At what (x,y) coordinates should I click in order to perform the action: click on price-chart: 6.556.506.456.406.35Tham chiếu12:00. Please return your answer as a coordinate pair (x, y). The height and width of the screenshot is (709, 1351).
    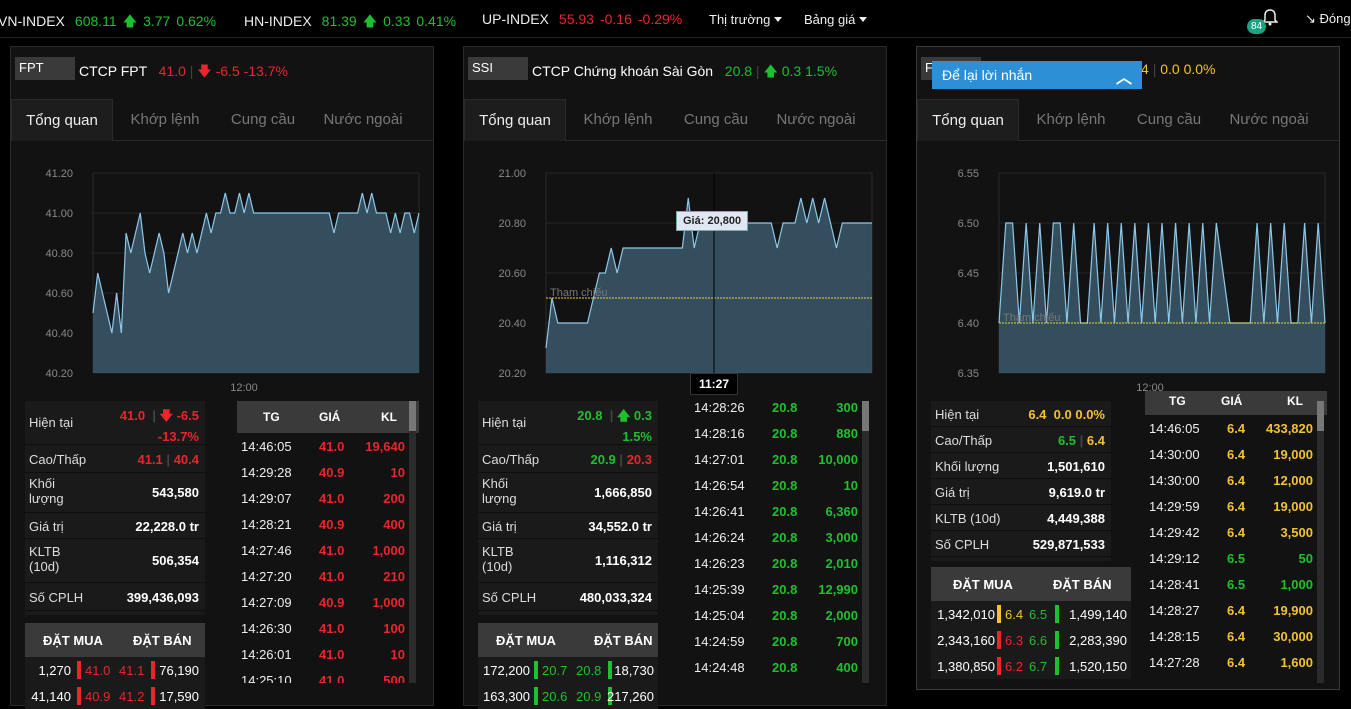
    Looking at the image, I should click on (1127, 277).